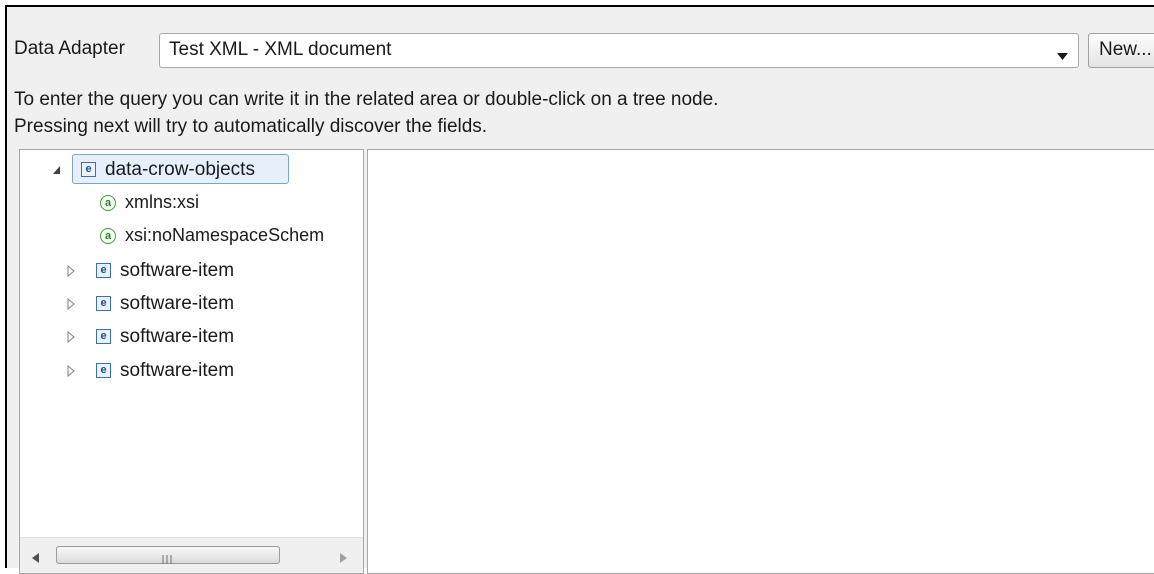 The width and height of the screenshot is (1154, 574). I want to click on tree-node-root: e data-crow-objects, so click(191, 170).